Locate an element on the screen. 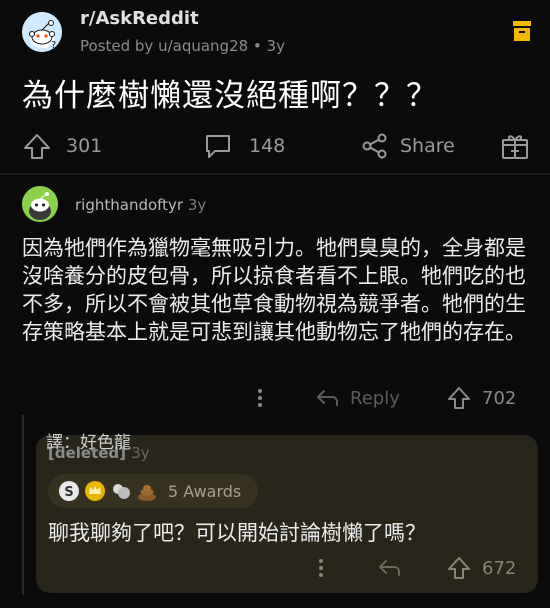 The height and width of the screenshot is (608, 550). upvote-count: 301 is located at coordinates (84, 146).